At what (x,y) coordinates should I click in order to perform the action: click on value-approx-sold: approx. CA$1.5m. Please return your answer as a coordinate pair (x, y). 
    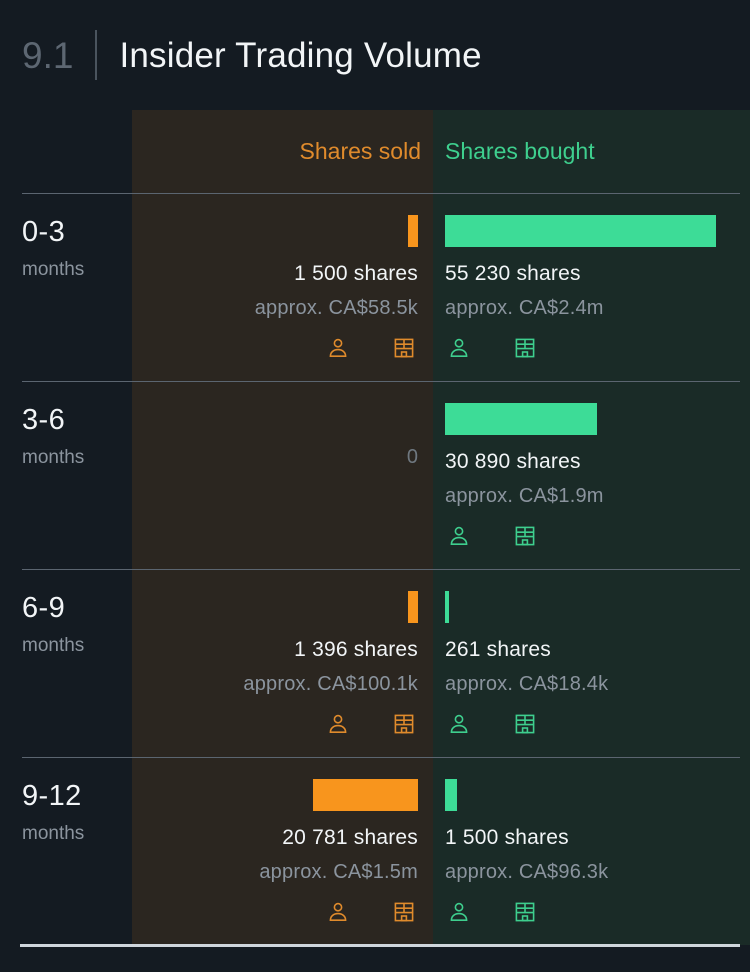
    Looking at the image, I should click on (338, 872).